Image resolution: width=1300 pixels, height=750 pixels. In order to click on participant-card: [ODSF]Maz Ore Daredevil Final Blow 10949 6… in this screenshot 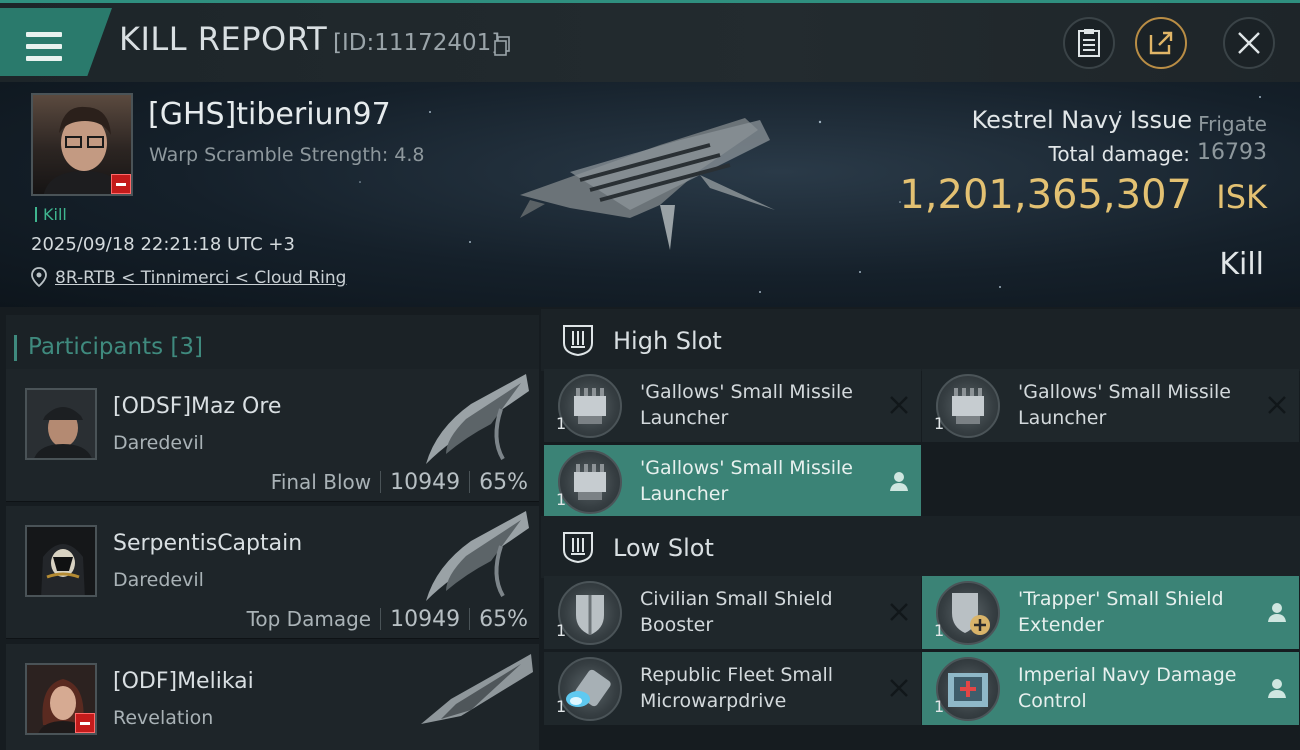, I will do `click(272, 435)`.